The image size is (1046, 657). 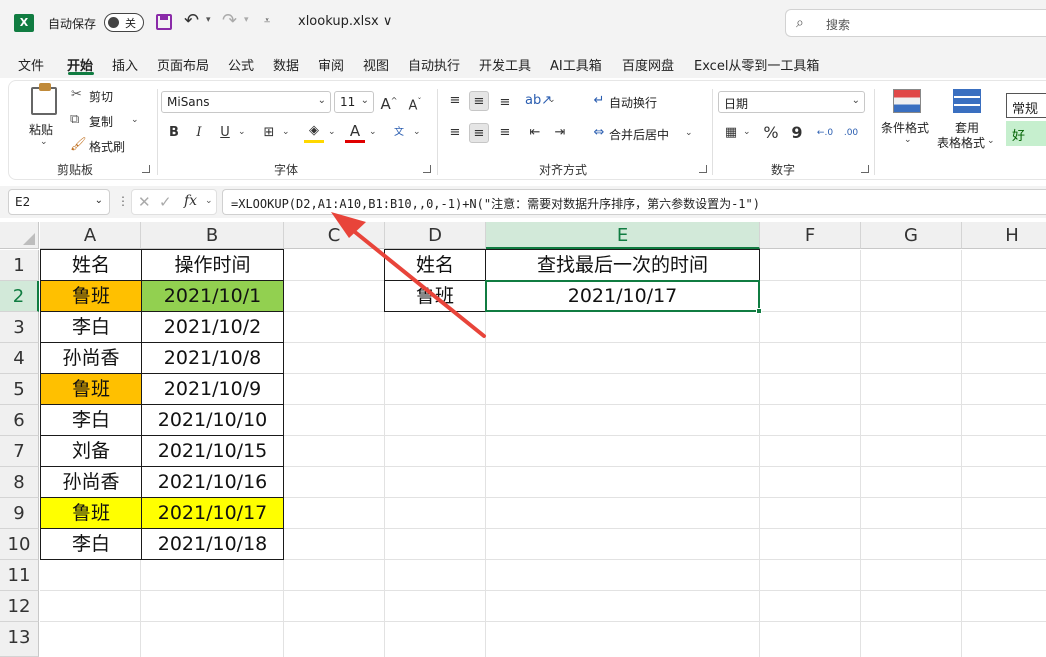 I want to click on row-header-1: 1, so click(x=19, y=265).